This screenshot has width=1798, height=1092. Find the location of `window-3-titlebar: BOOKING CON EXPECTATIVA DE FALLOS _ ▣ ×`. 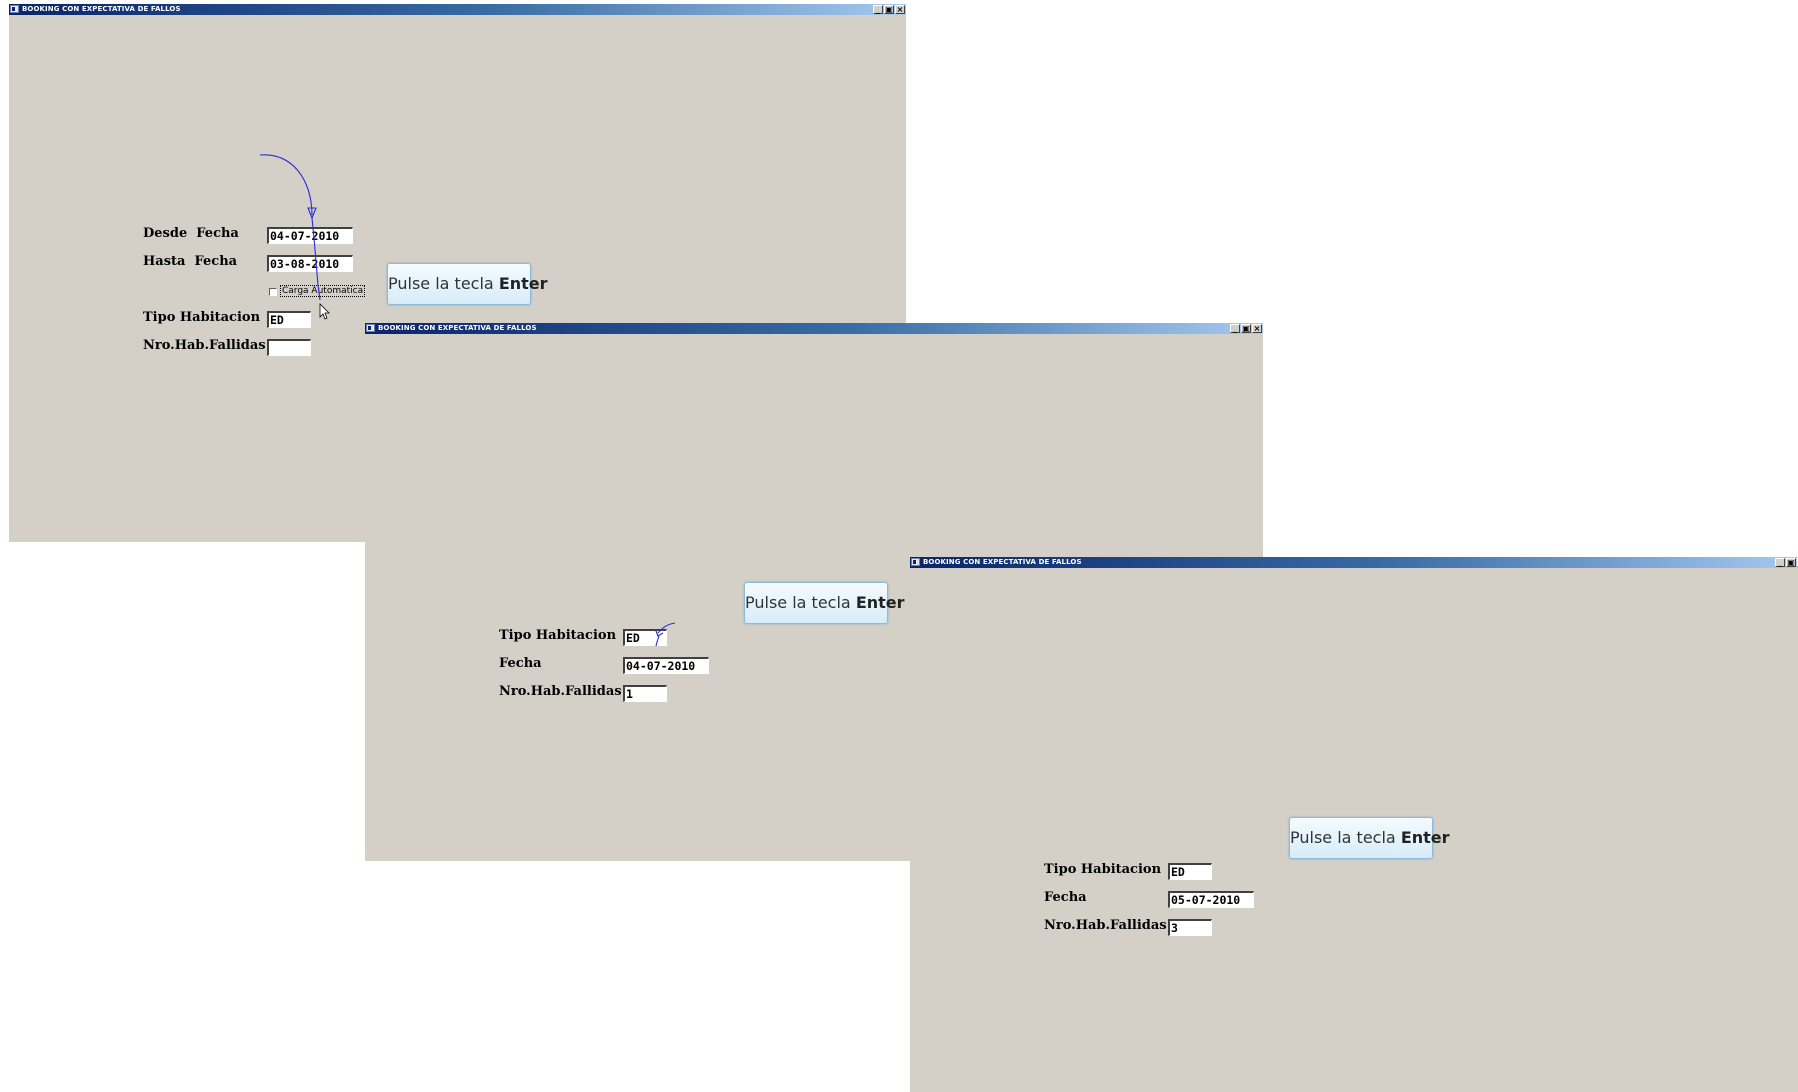

window-3-titlebar: BOOKING CON EXPECTATIVA DE FALLOS _ ▣ × is located at coordinates (1354, 562).